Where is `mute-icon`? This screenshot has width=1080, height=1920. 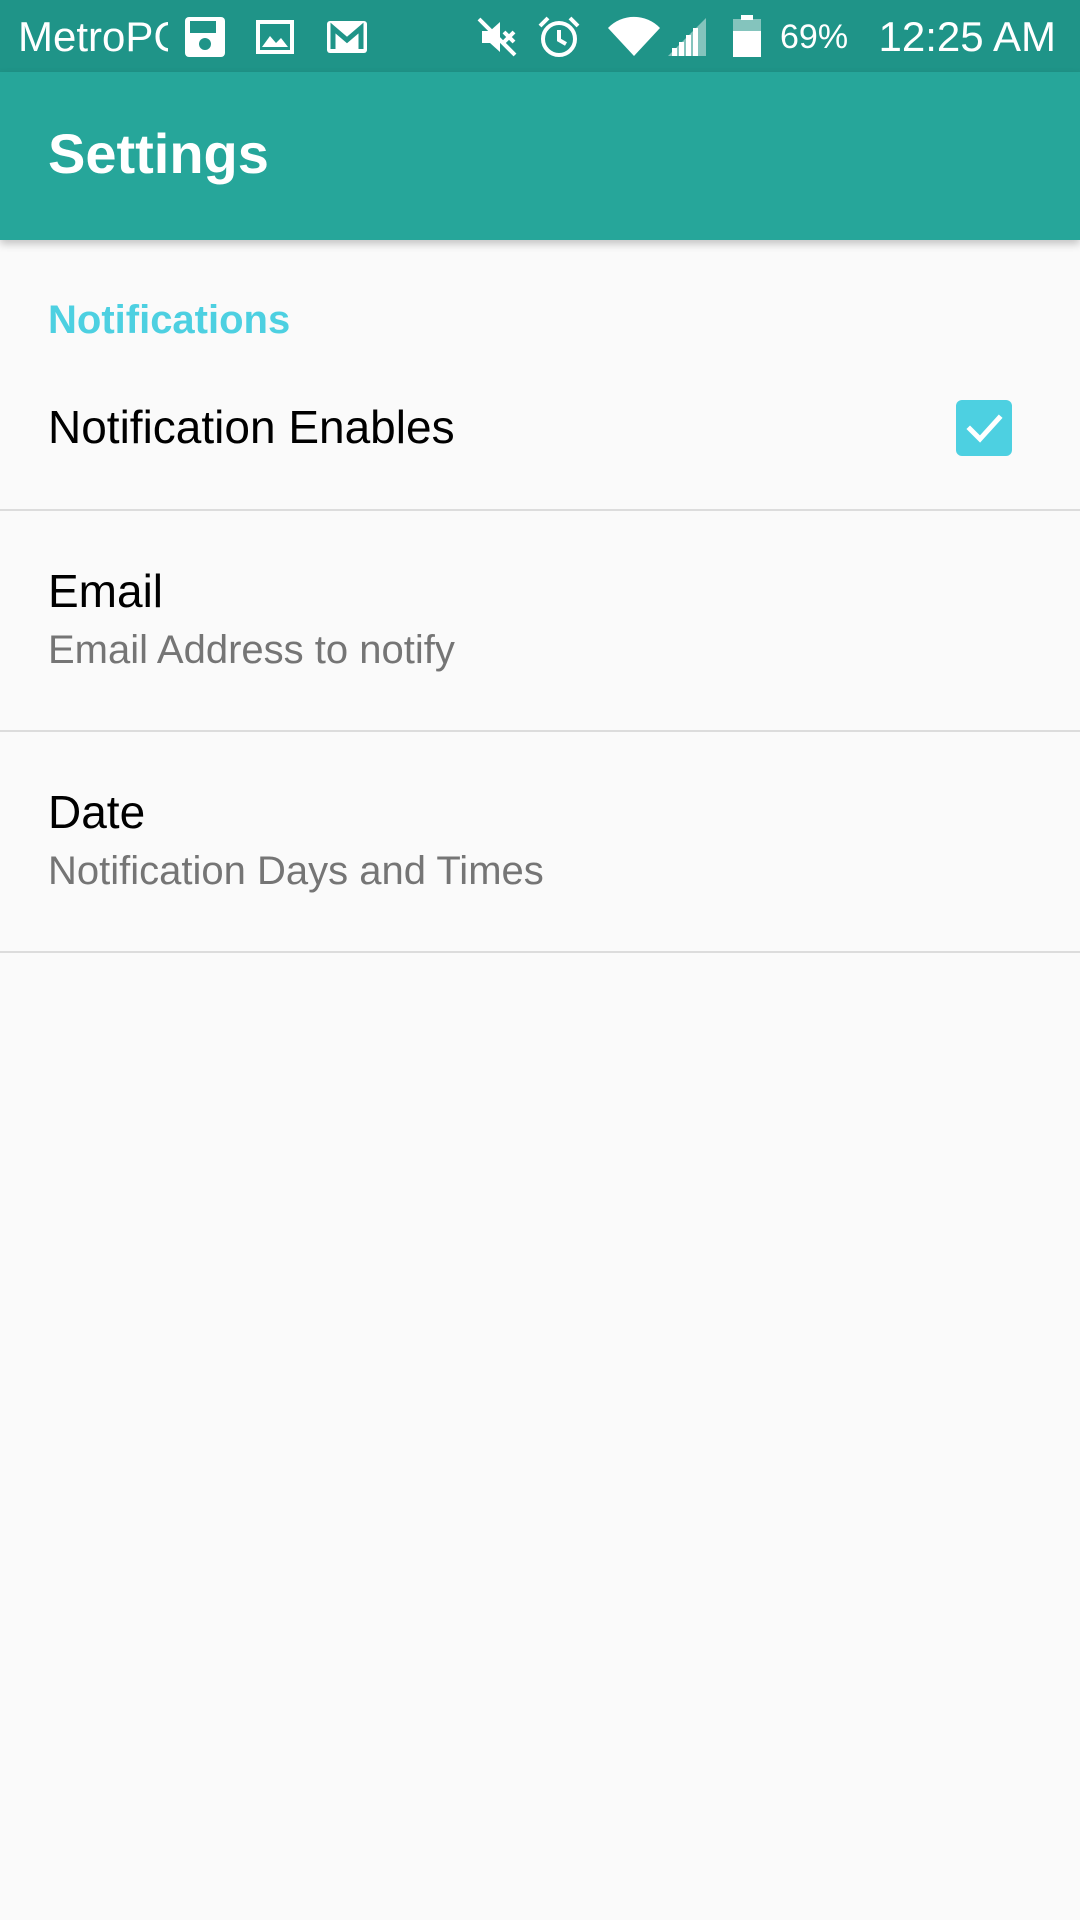
mute-icon is located at coordinates (497, 37).